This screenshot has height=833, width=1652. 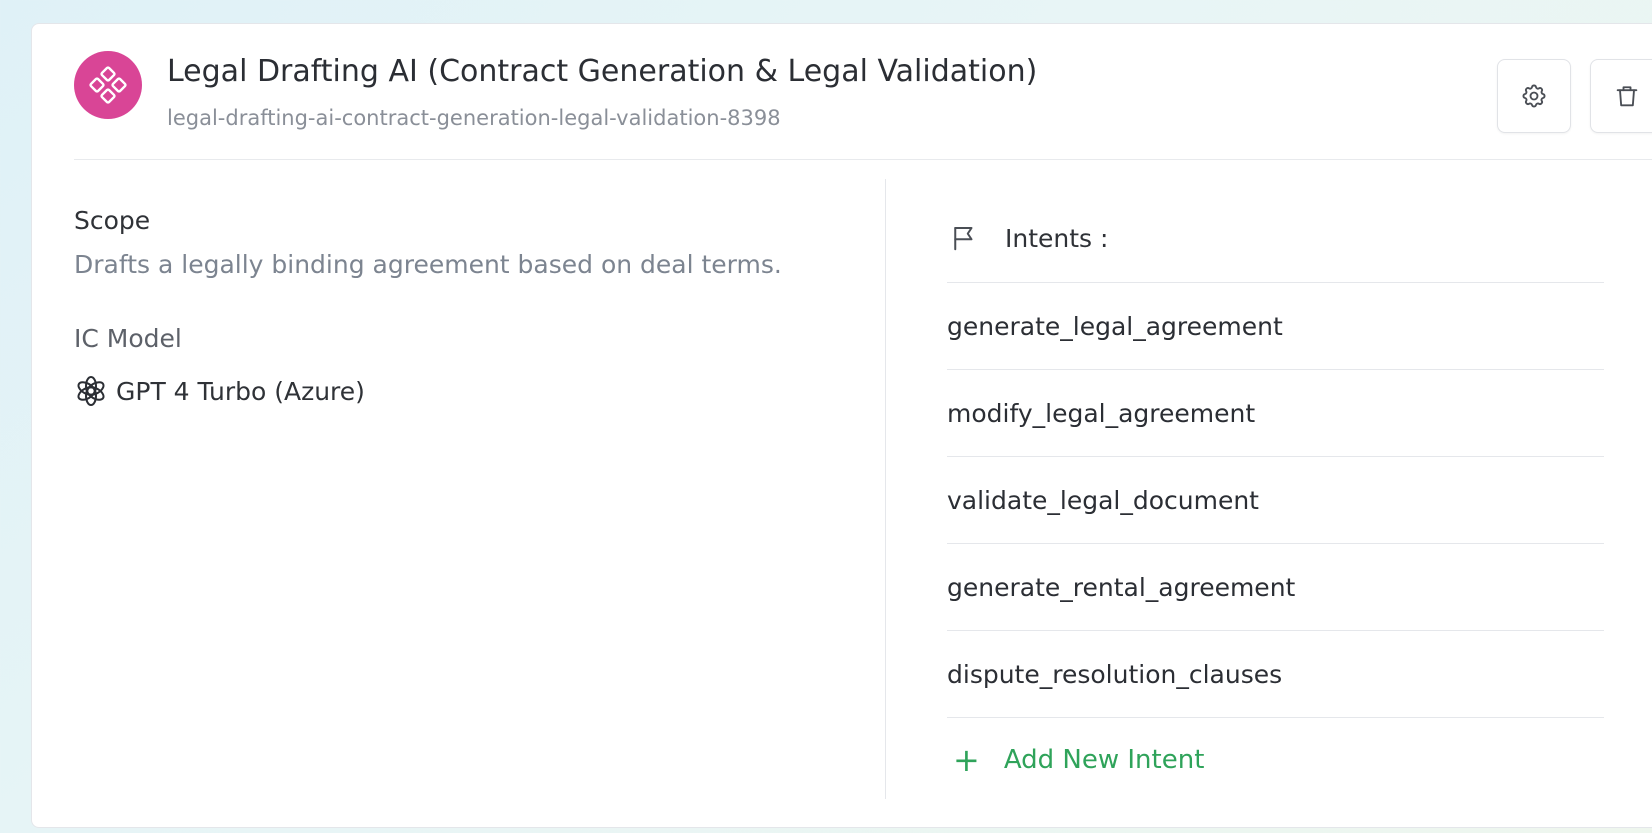 I want to click on settings-button, so click(x=1534, y=96).